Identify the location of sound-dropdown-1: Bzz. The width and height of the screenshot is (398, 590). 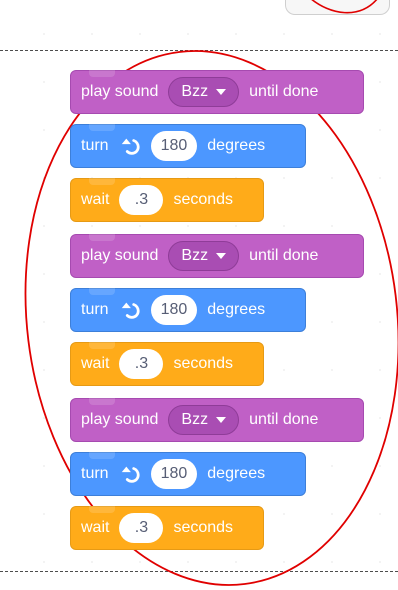
(204, 92).